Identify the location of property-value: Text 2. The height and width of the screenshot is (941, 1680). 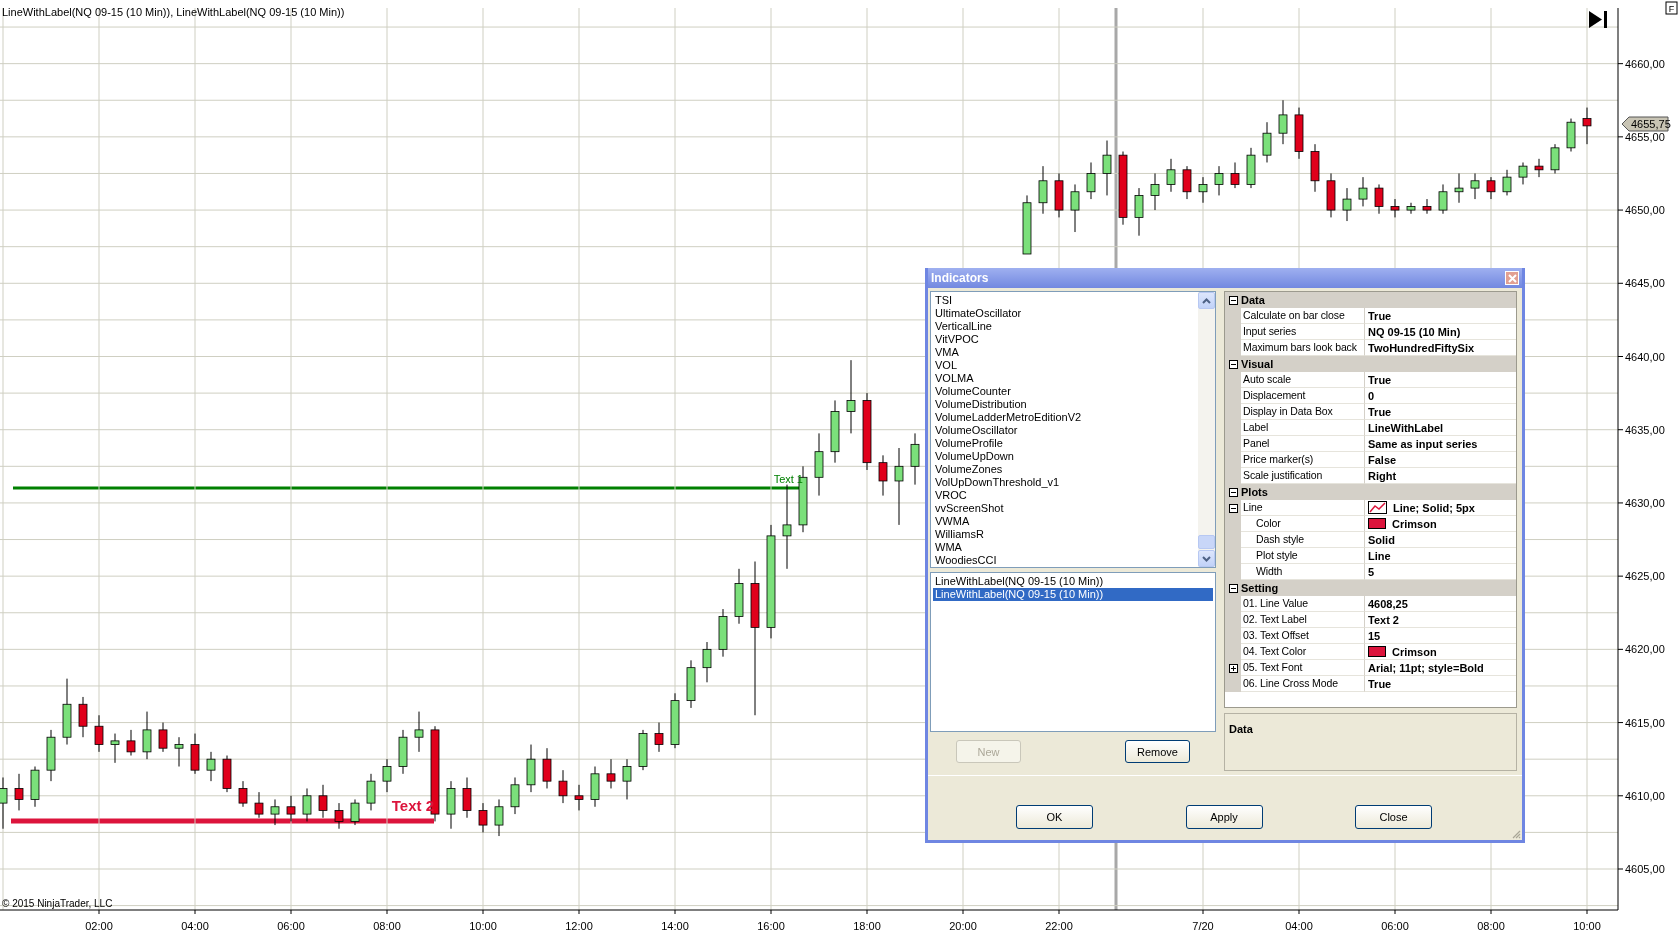
(1383, 619).